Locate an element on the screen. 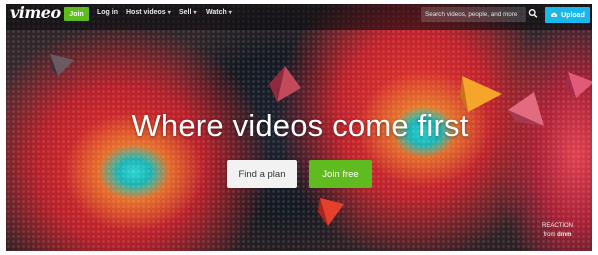  nav-sell-label: Sell is located at coordinates (185, 12).